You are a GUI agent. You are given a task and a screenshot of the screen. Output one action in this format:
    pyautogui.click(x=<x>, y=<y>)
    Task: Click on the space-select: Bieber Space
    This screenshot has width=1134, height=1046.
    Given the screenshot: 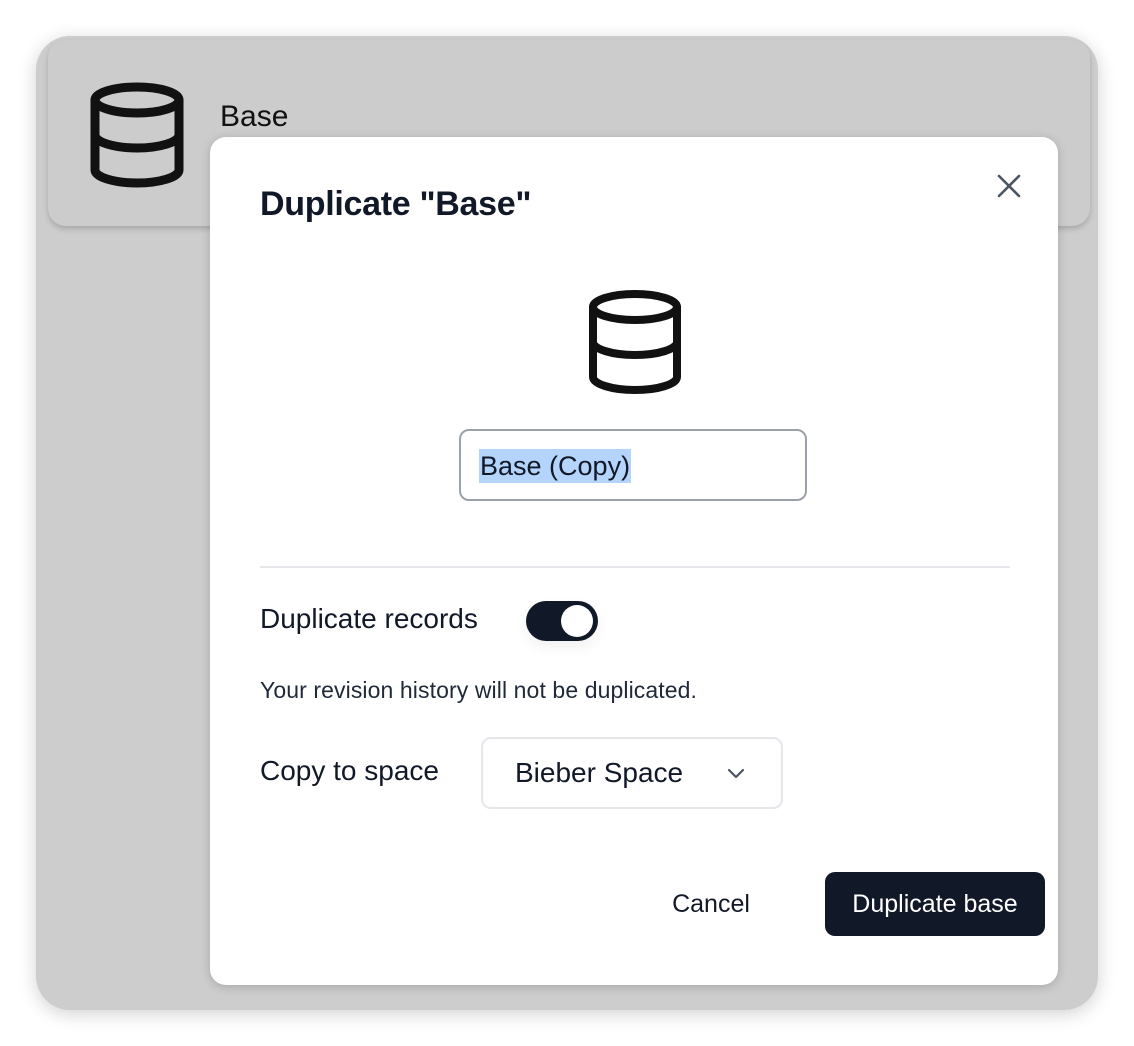 What is the action you would take?
    pyautogui.click(x=632, y=773)
    